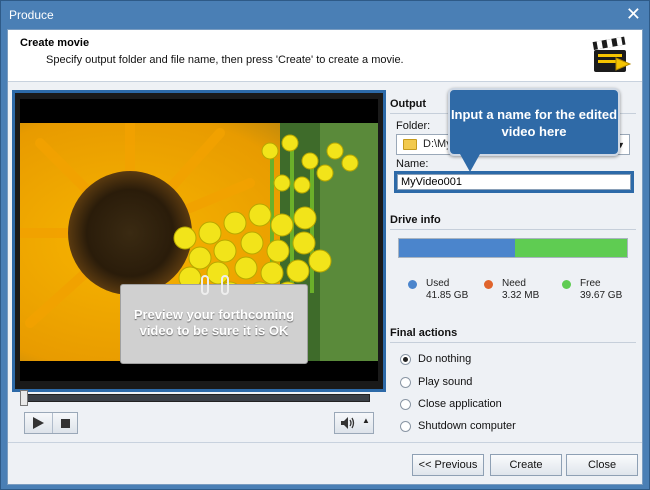 This screenshot has height=490, width=650. What do you see at coordinates (31, 15) in the screenshot?
I see `window-title: Produce` at bounding box center [31, 15].